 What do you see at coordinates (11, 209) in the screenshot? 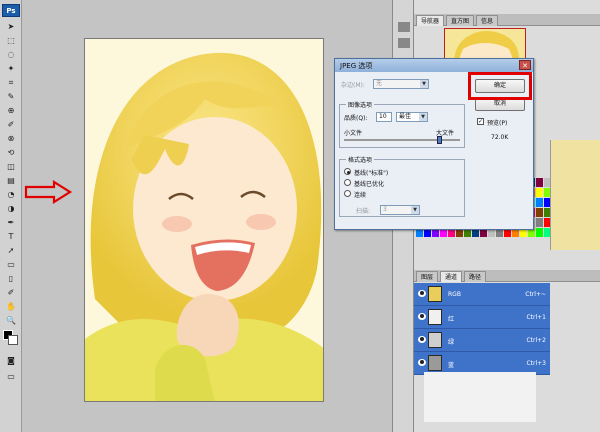
I see `dodge-tool-icon: ◑` at bounding box center [11, 209].